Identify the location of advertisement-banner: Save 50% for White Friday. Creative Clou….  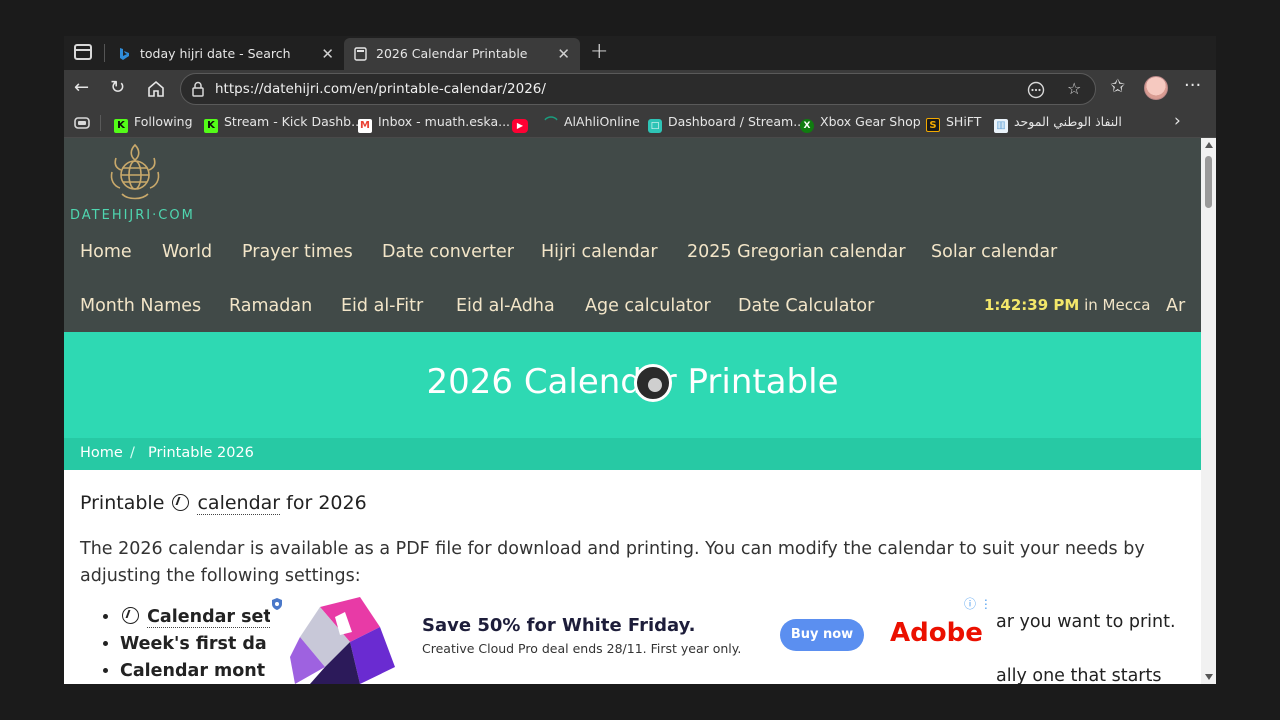
(632, 638).